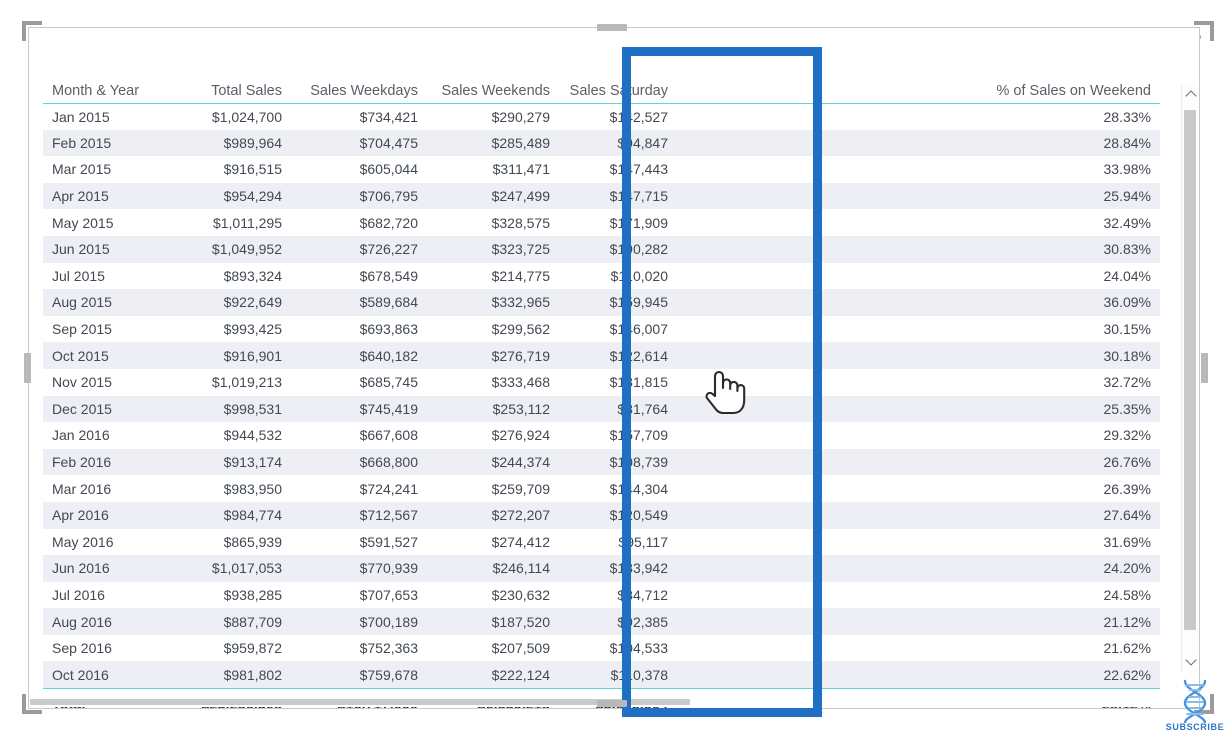  Describe the element at coordinates (918, 80) in the screenshot. I see `column-header-pct-sales-weekend: % of Sales on Weekend` at that location.